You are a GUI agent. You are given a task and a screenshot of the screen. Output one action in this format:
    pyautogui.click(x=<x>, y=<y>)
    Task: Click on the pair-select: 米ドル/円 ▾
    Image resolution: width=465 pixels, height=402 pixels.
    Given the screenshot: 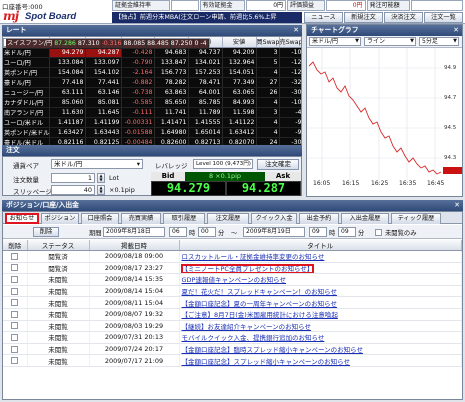 What is the action you would take?
    pyautogui.click(x=97, y=164)
    